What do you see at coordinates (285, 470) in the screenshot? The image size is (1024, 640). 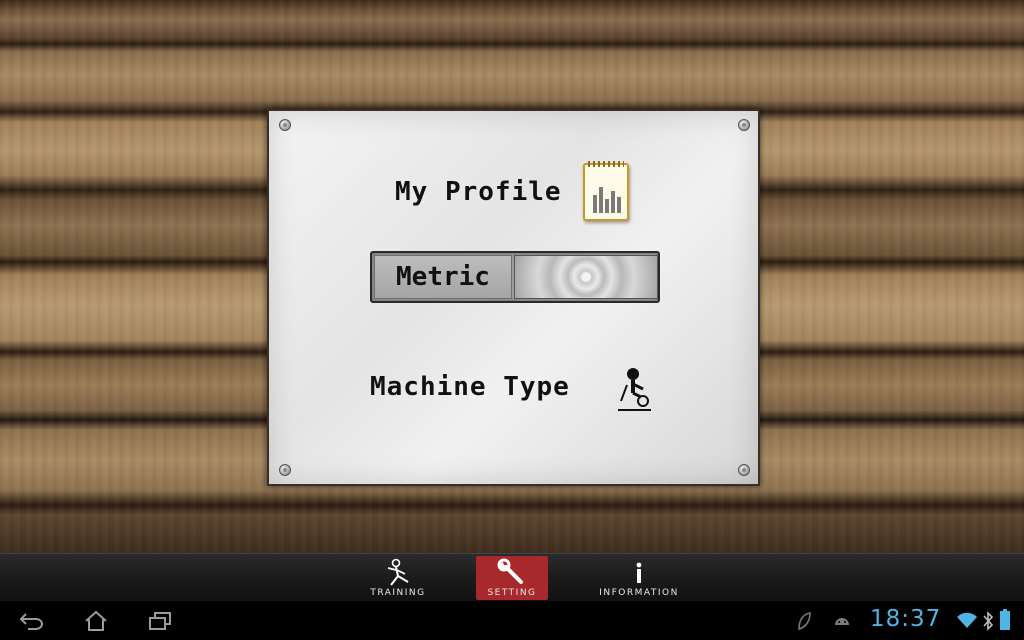 I see `screw-bottom-left` at bounding box center [285, 470].